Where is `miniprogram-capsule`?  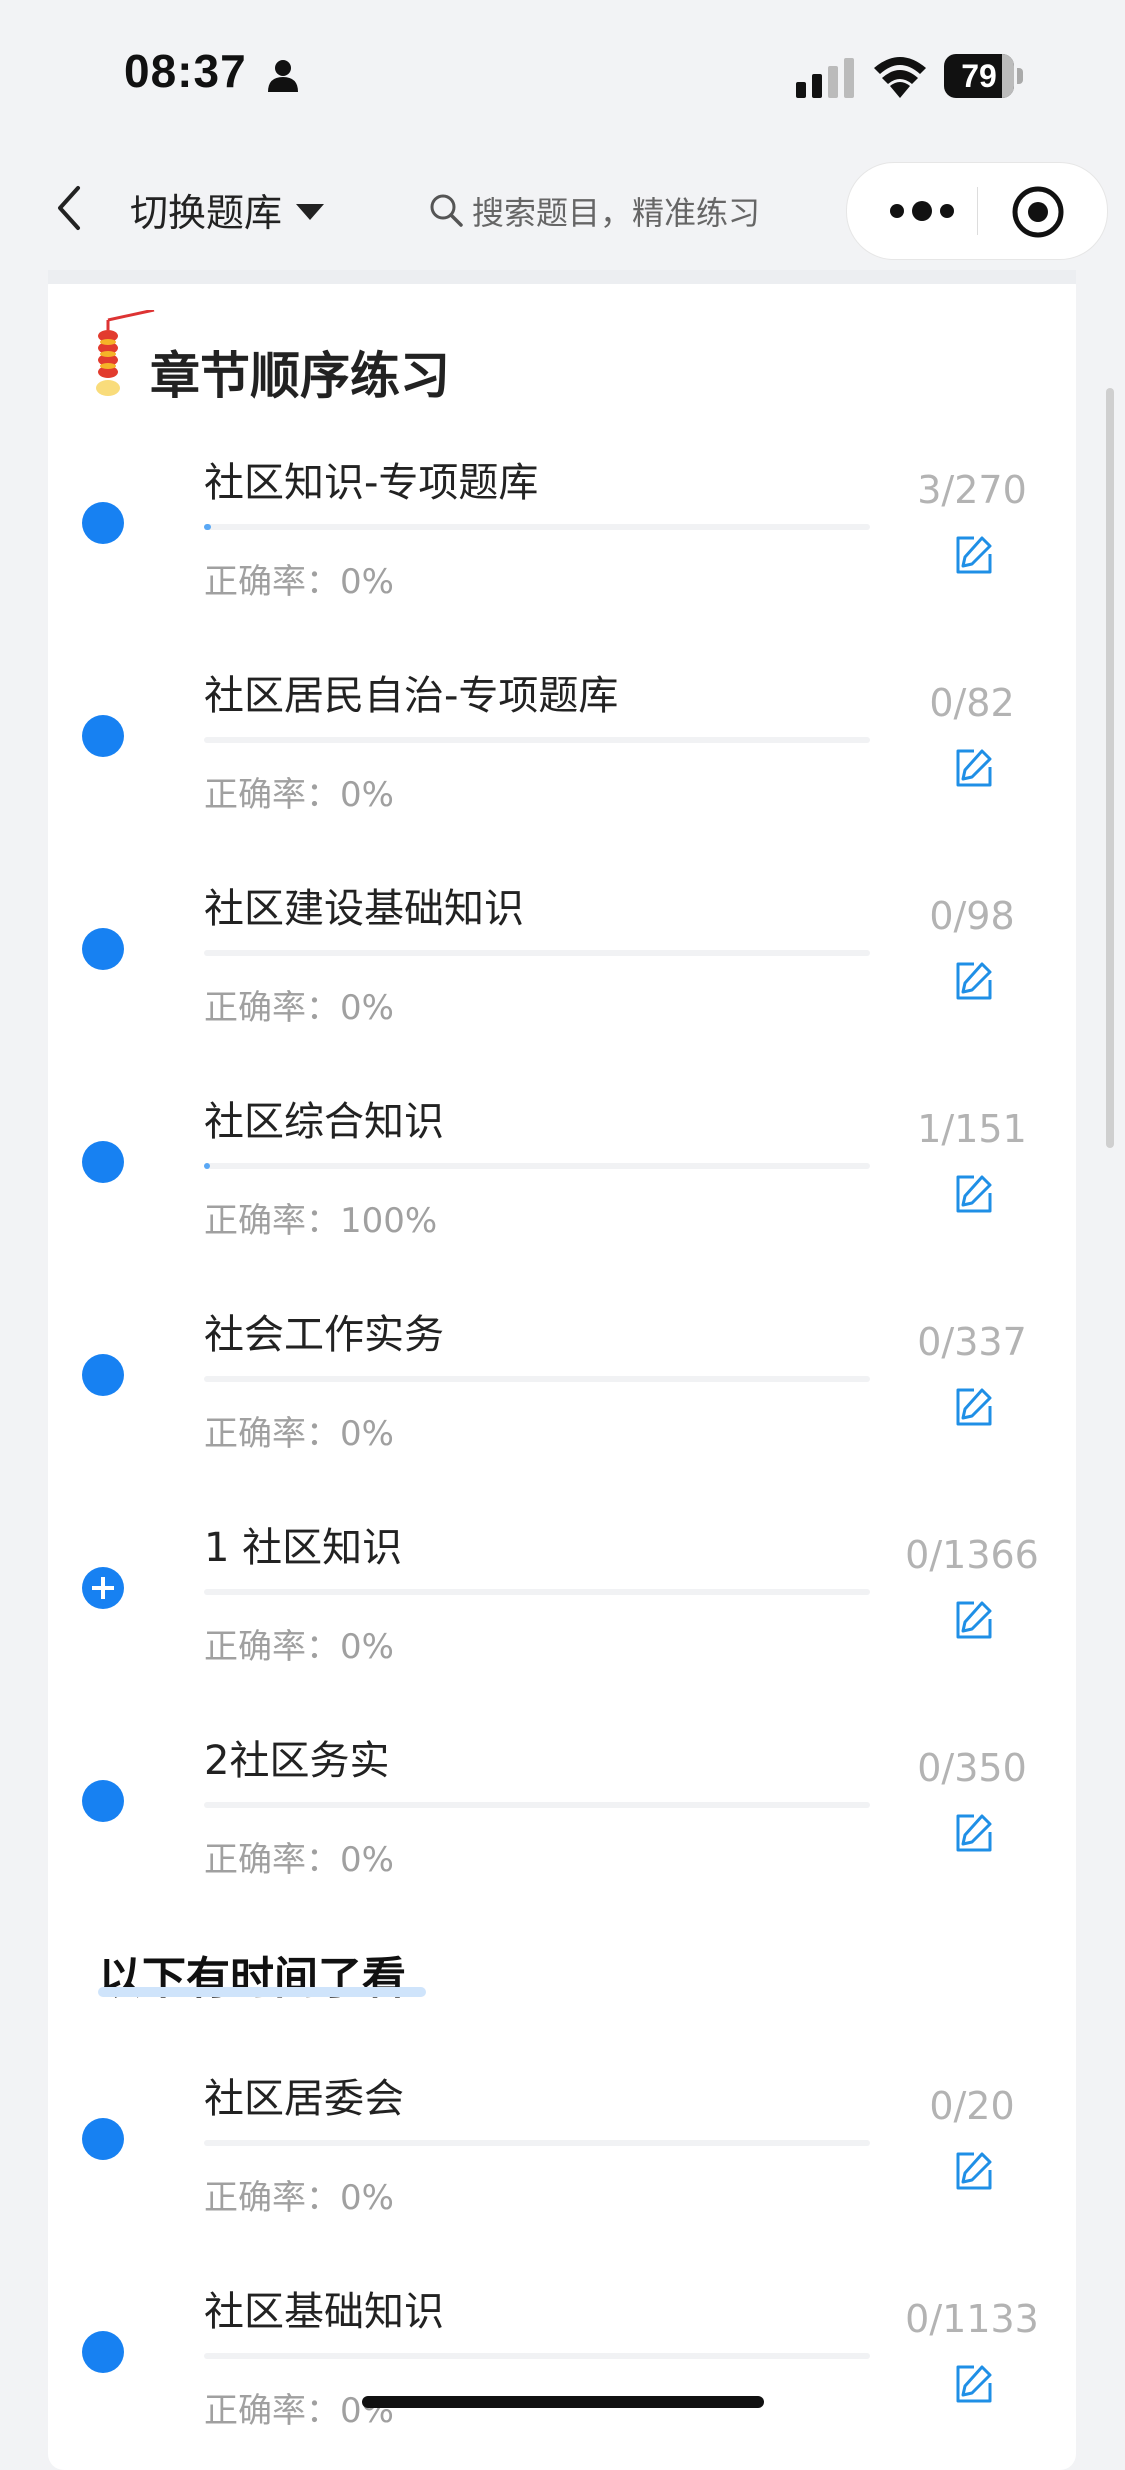 miniprogram-capsule is located at coordinates (977, 211).